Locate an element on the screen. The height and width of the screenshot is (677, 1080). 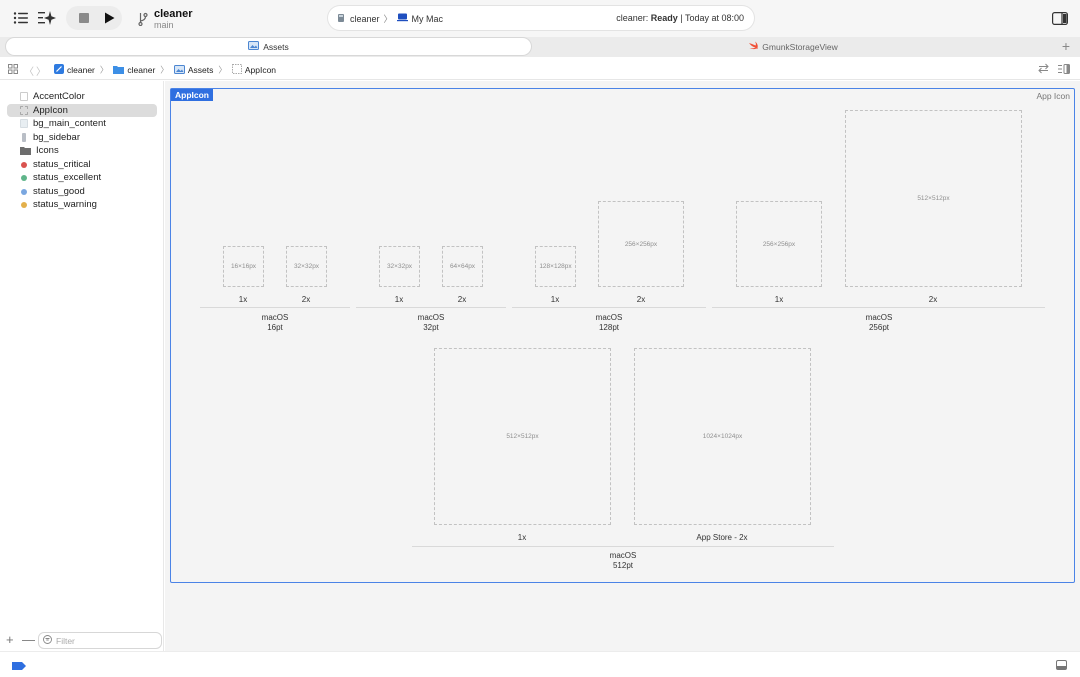
asset-item-status-critical: status_critical is located at coordinates (82, 164).